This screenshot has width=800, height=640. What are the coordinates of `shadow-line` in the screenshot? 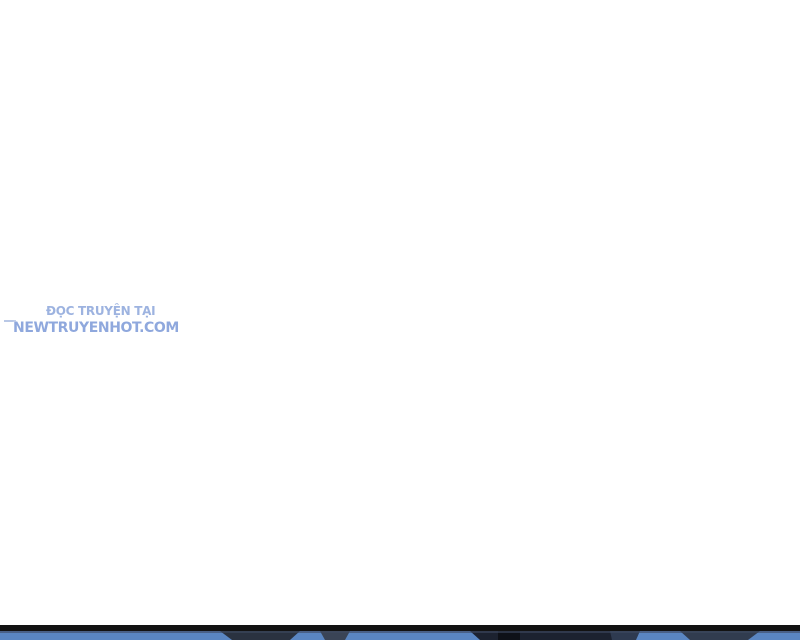 It's located at (400, 632).